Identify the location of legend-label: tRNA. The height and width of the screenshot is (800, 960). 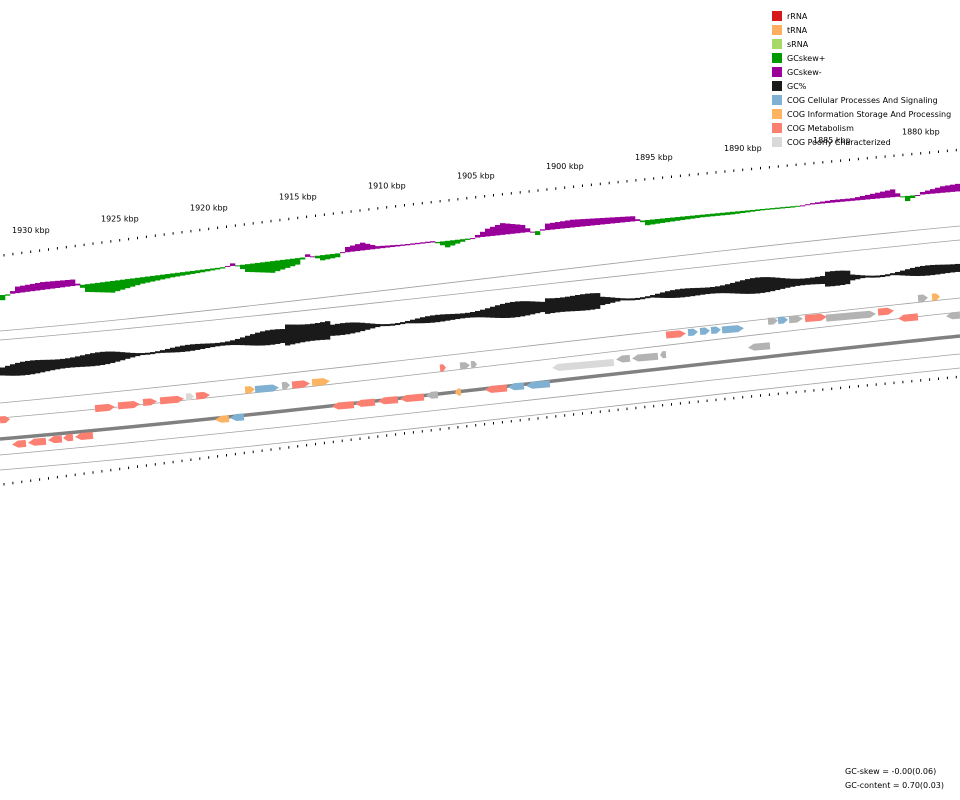
(797, 30).